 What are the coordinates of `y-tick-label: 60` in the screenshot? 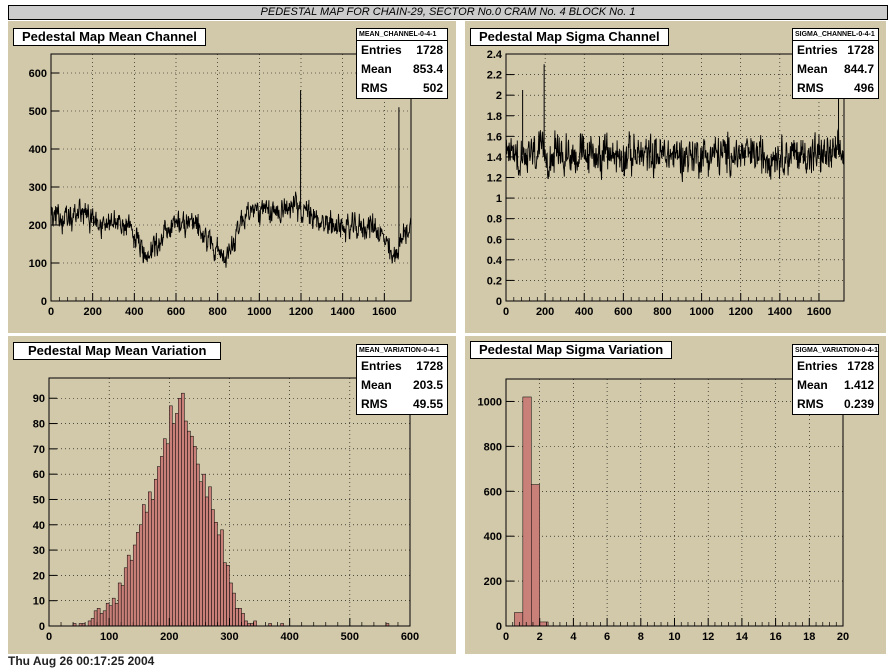 It's located at (39, 475).